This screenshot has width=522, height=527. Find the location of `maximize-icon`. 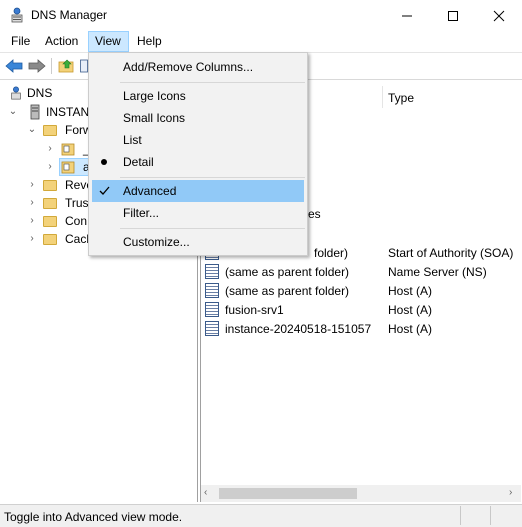

maximize-icon is located at coordinates (453, 15).